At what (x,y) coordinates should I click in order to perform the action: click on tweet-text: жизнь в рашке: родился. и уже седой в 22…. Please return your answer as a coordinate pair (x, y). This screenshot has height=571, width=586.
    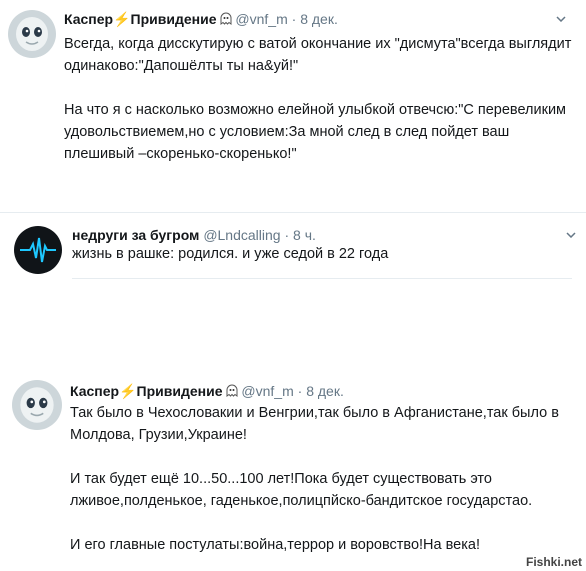
    Looking at the image, I should click on (230, 254).